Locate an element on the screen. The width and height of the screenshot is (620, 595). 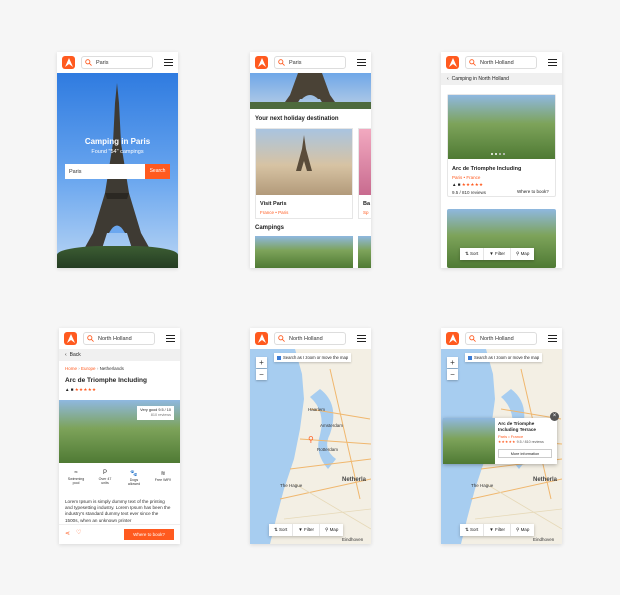
rating-text: 9.5 / 810 reviews is located at coordinates (469, 192).